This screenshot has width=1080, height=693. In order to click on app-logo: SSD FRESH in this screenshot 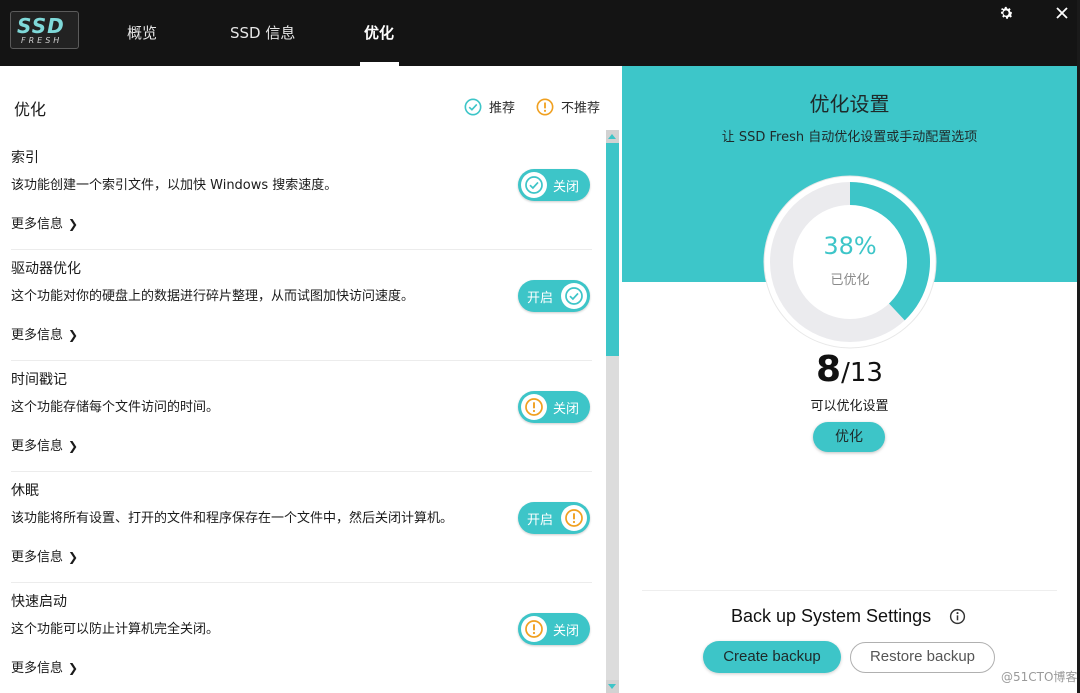, I will do `click(44, 30)`.